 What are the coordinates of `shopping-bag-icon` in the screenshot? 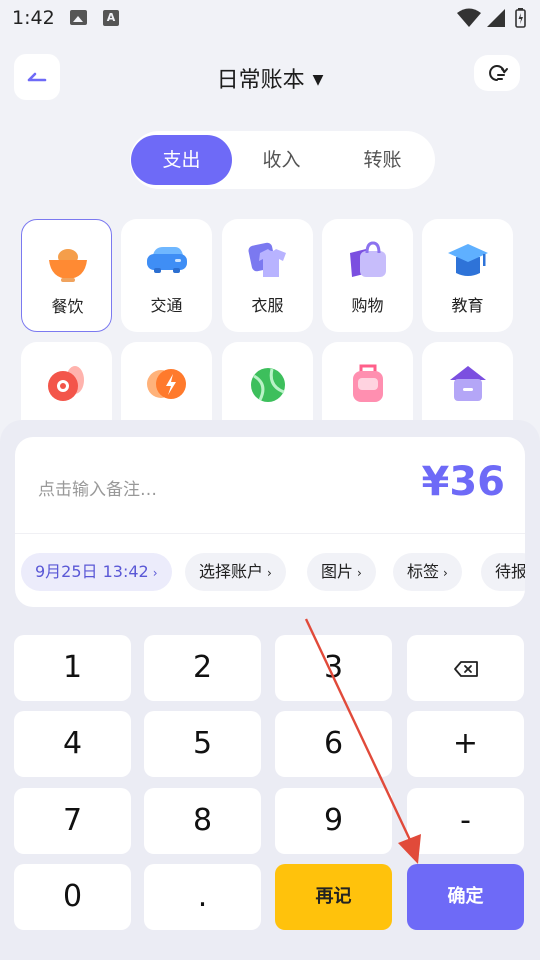 It's located at (368, 261).